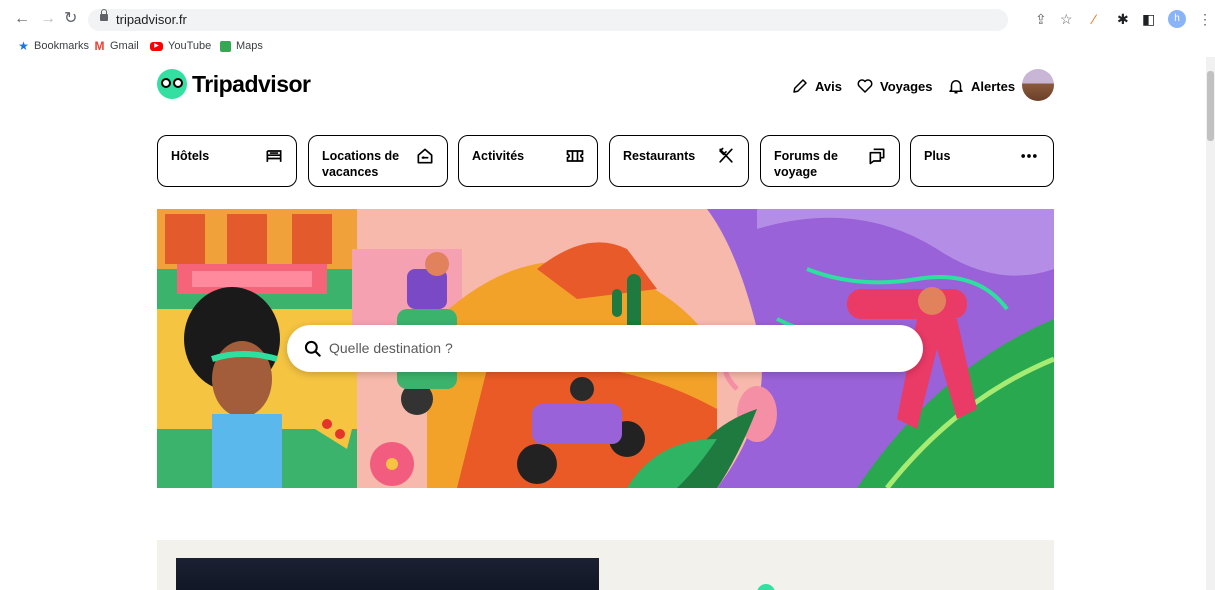  Describe the element at coordinates (956, 87) in the screenshot. I see `bell-icon` at that location.